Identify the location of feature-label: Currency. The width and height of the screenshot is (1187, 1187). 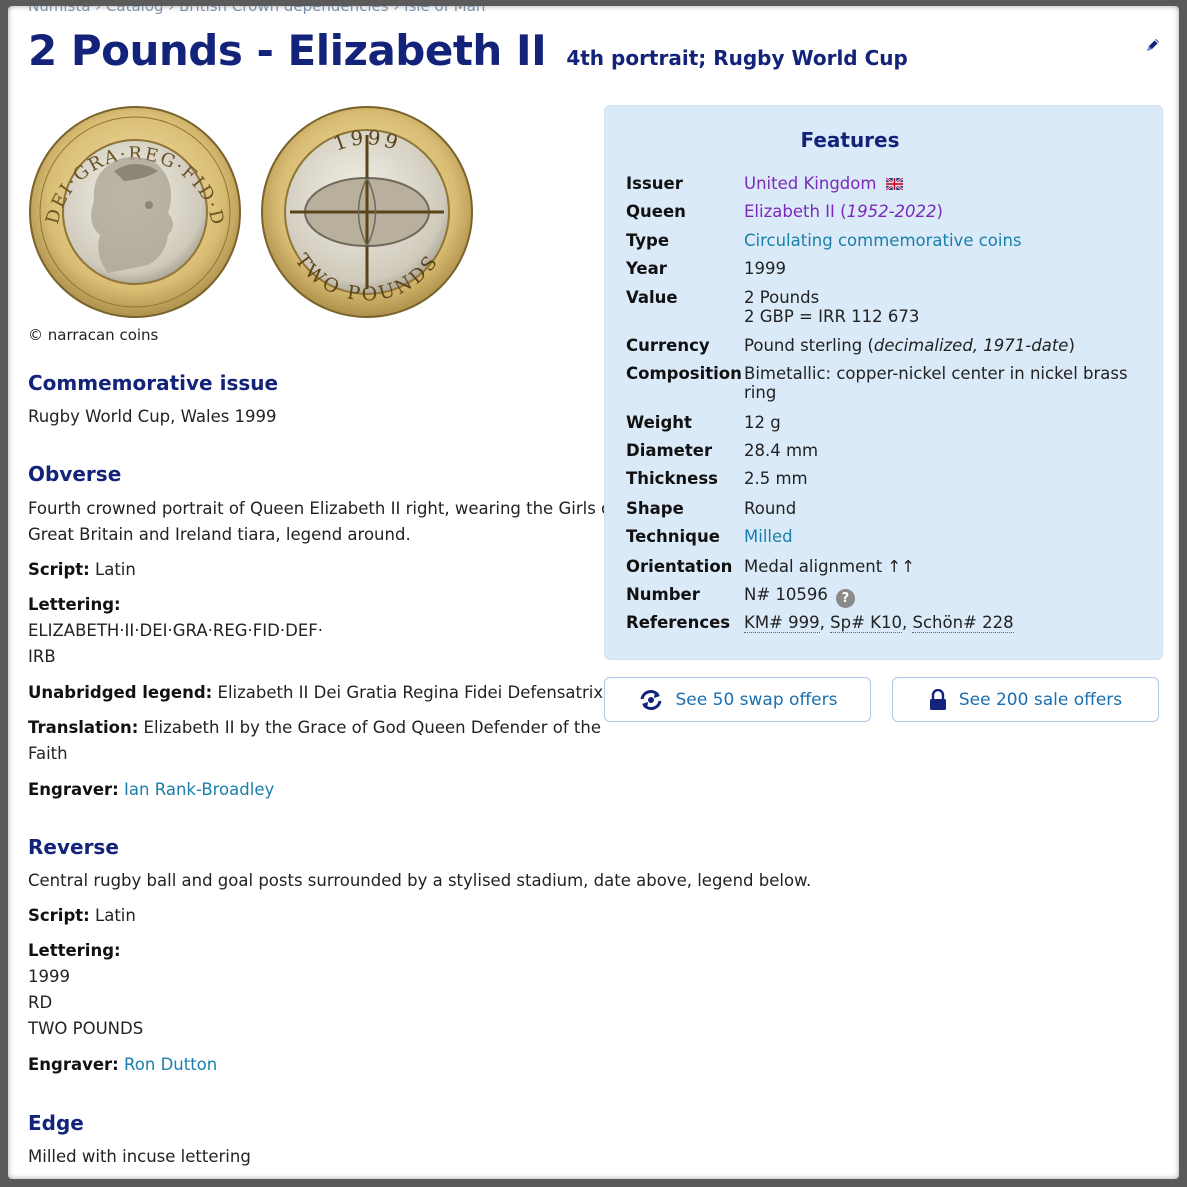
(668, 345).